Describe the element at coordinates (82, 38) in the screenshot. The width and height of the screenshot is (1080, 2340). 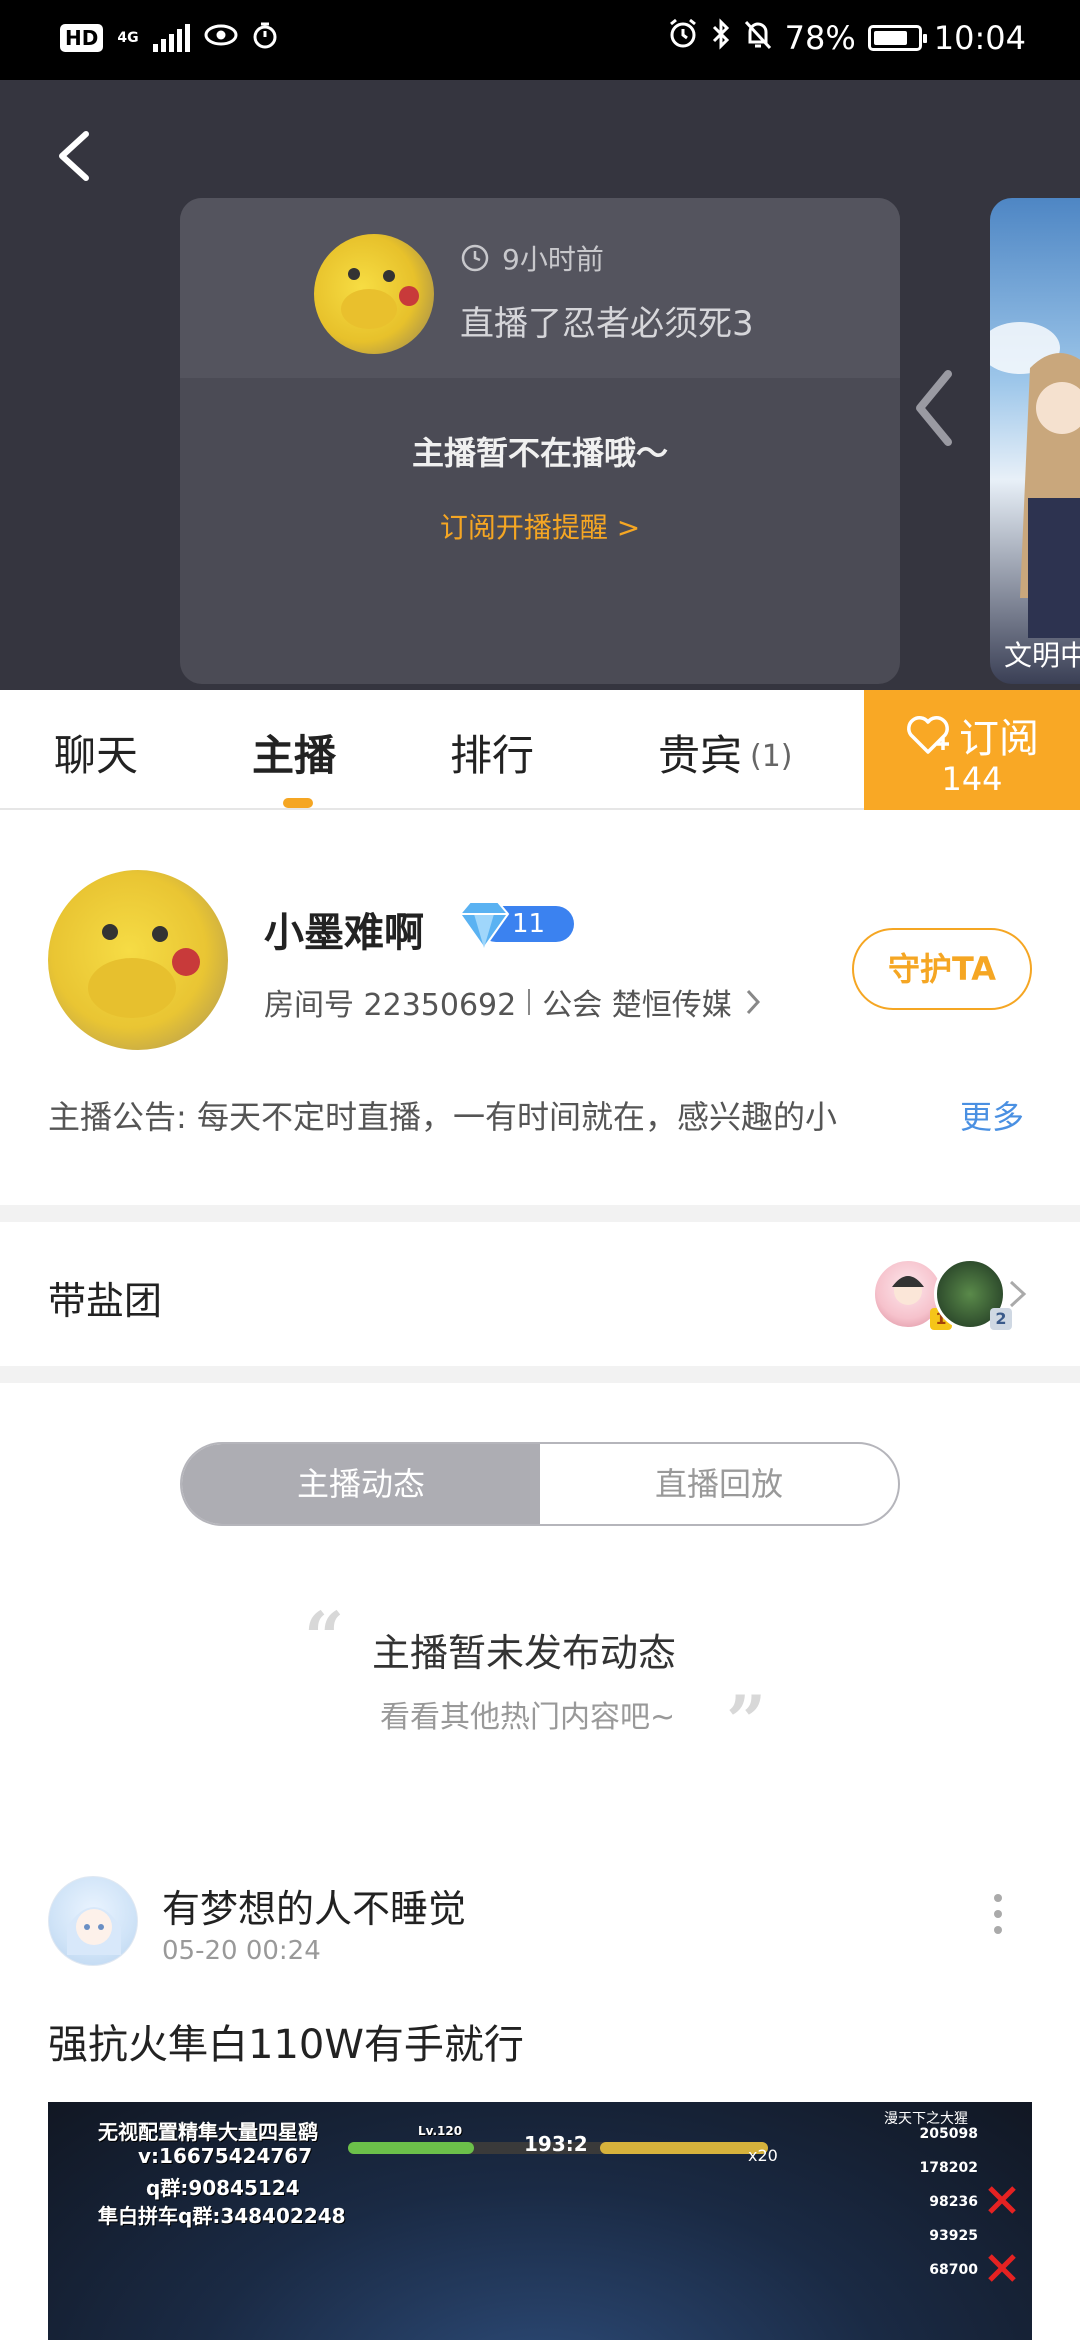
I see `hd-indicator: HD` at that location.